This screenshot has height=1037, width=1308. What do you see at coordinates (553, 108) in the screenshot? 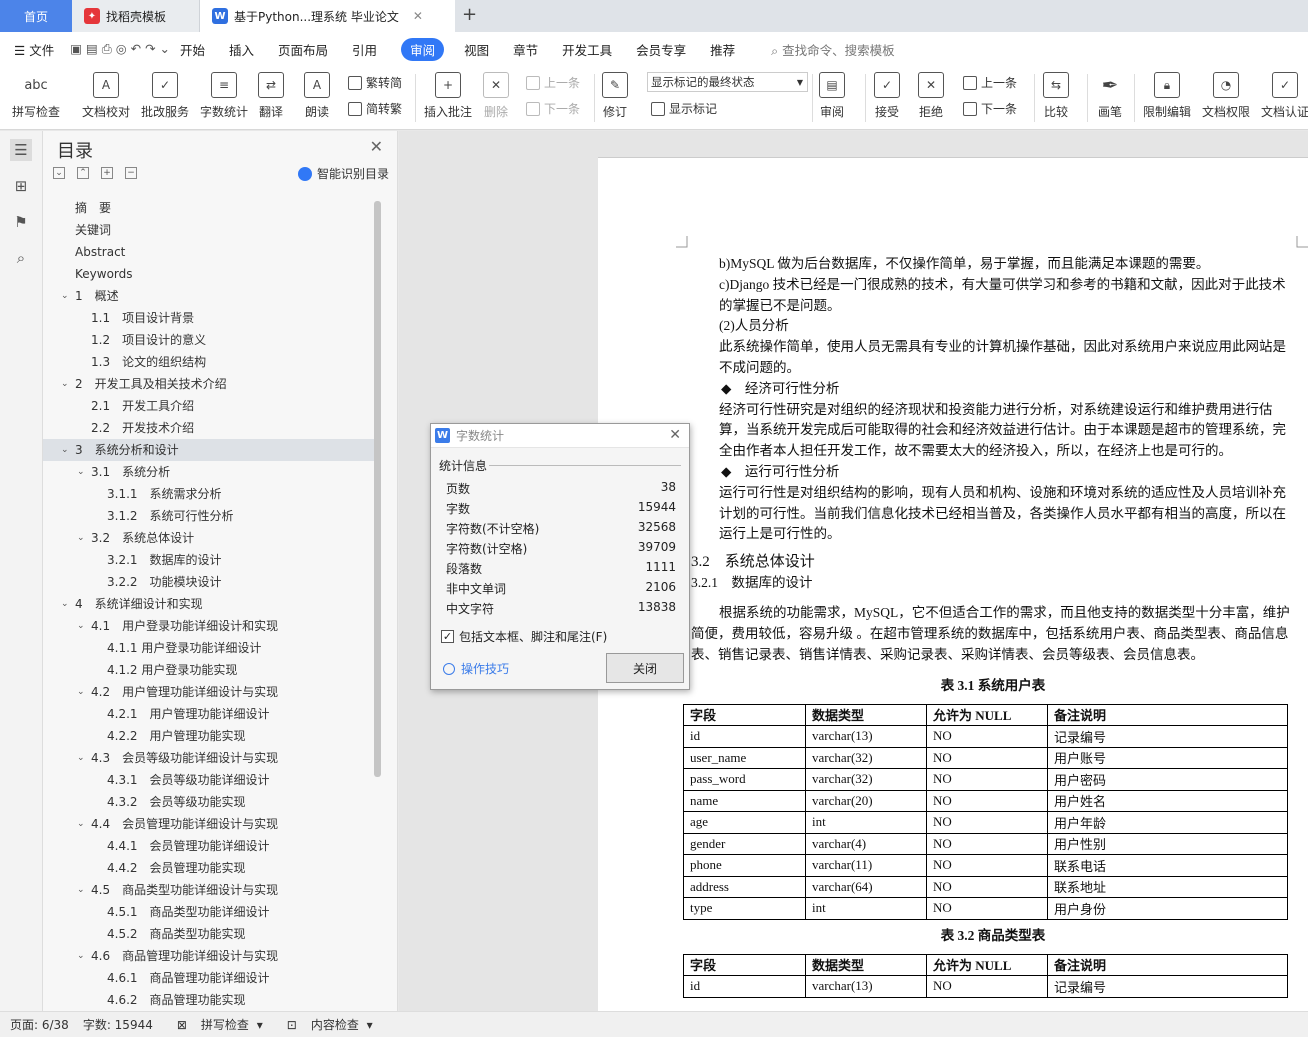
I see `next-comment-button: 下一条` at bounding box center [553, 108].